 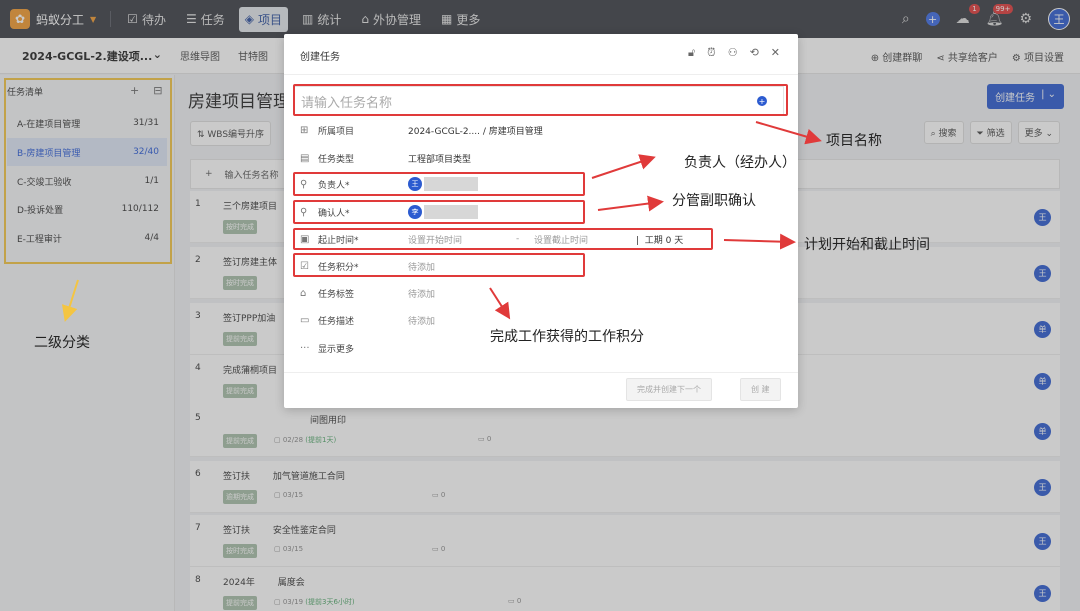 What do you see at coordinates (760, 389) in the screenshot?
I see `create-button: 创 建` at bounding box center [760, 389].